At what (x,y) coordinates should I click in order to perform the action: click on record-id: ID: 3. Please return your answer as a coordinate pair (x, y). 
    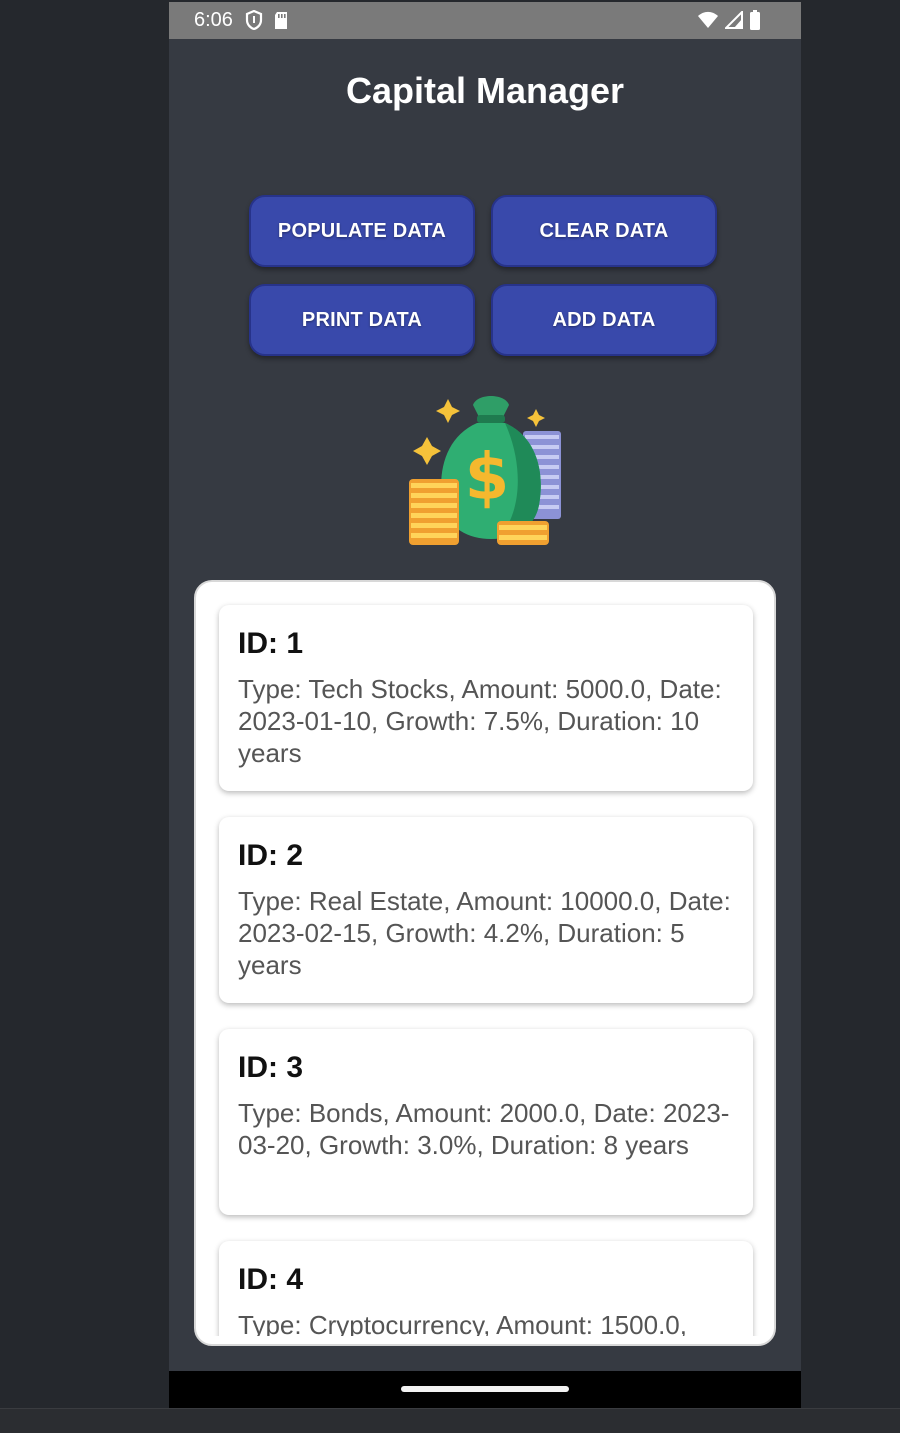
    Looking at the image, I should click on (271, 1067).